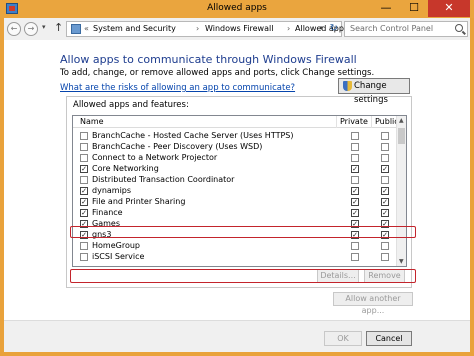 The width and height of the screenshot is (474, 356). Describe the element at coordinates (343, 338) in the screenshot. I see `ok-button: OK` at that location.